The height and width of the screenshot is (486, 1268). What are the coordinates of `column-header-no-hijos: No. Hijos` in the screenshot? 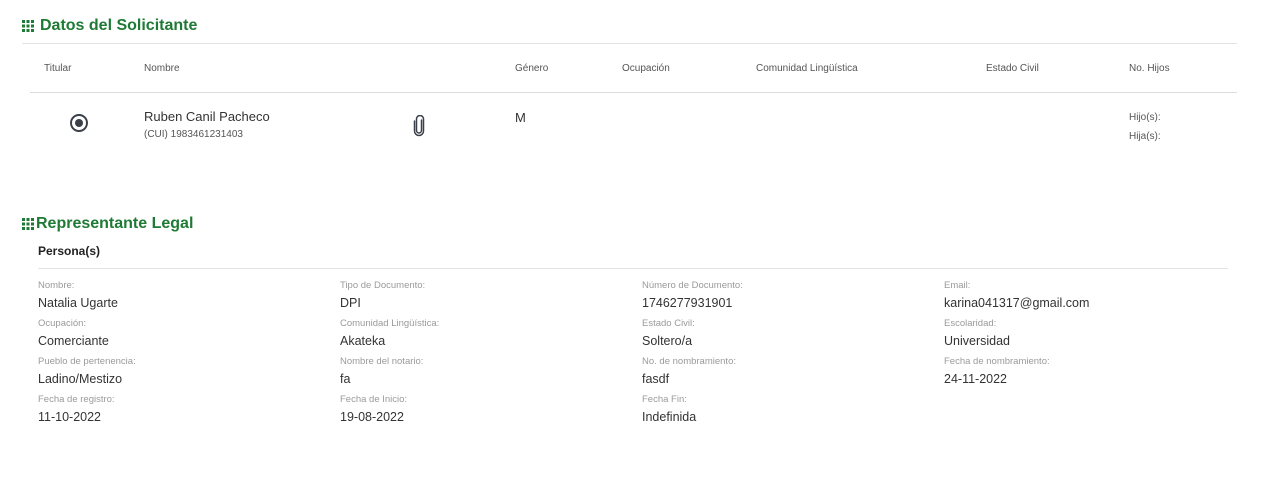 It's located at (1149, 68).